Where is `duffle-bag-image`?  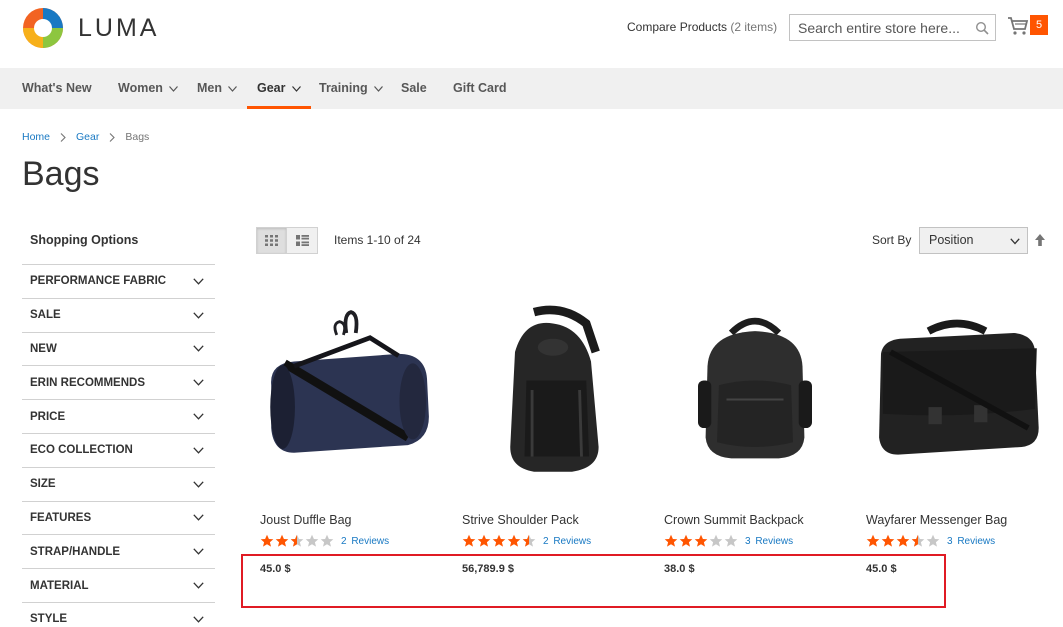 duffle-bag-image is located at coordinates (351, 390).